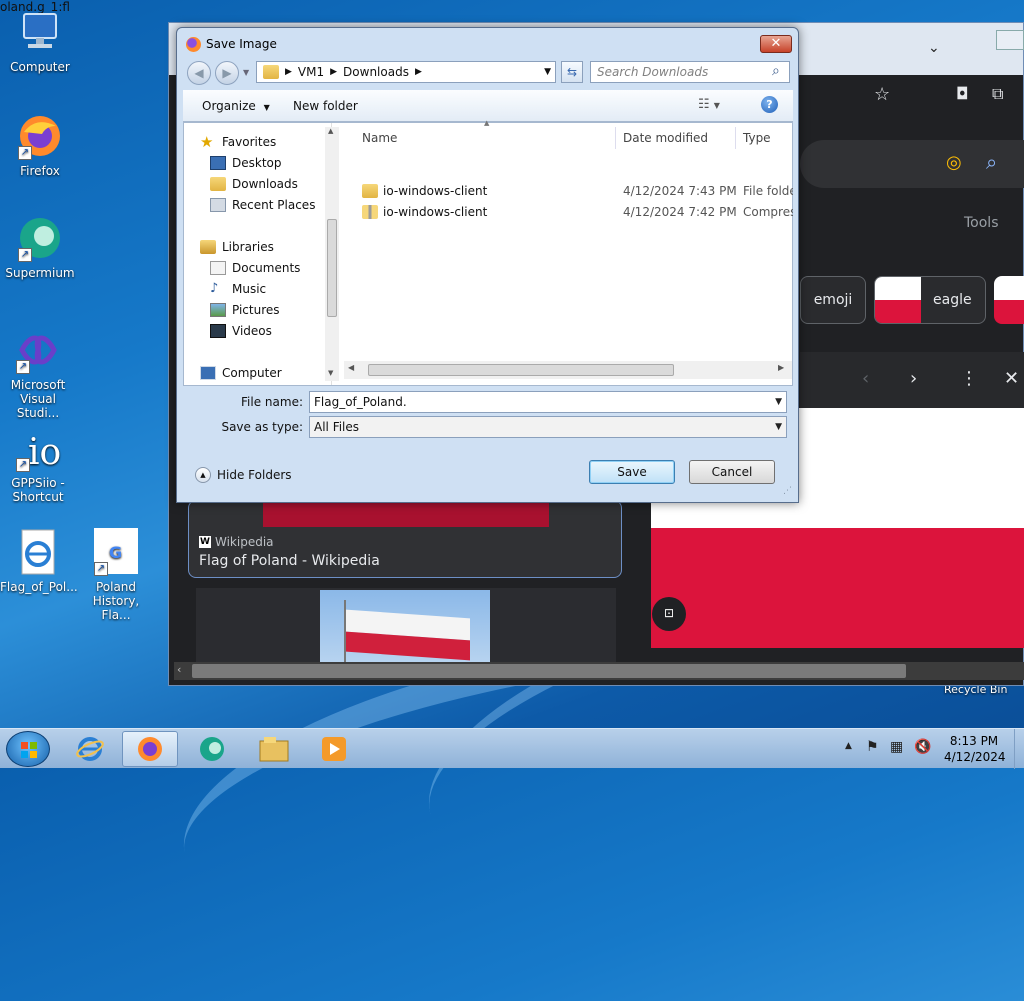 The height and width of the screenshot is (1001, 1024). I want to click on browser-dropdown-icon: ⌄, so click(934, 48).